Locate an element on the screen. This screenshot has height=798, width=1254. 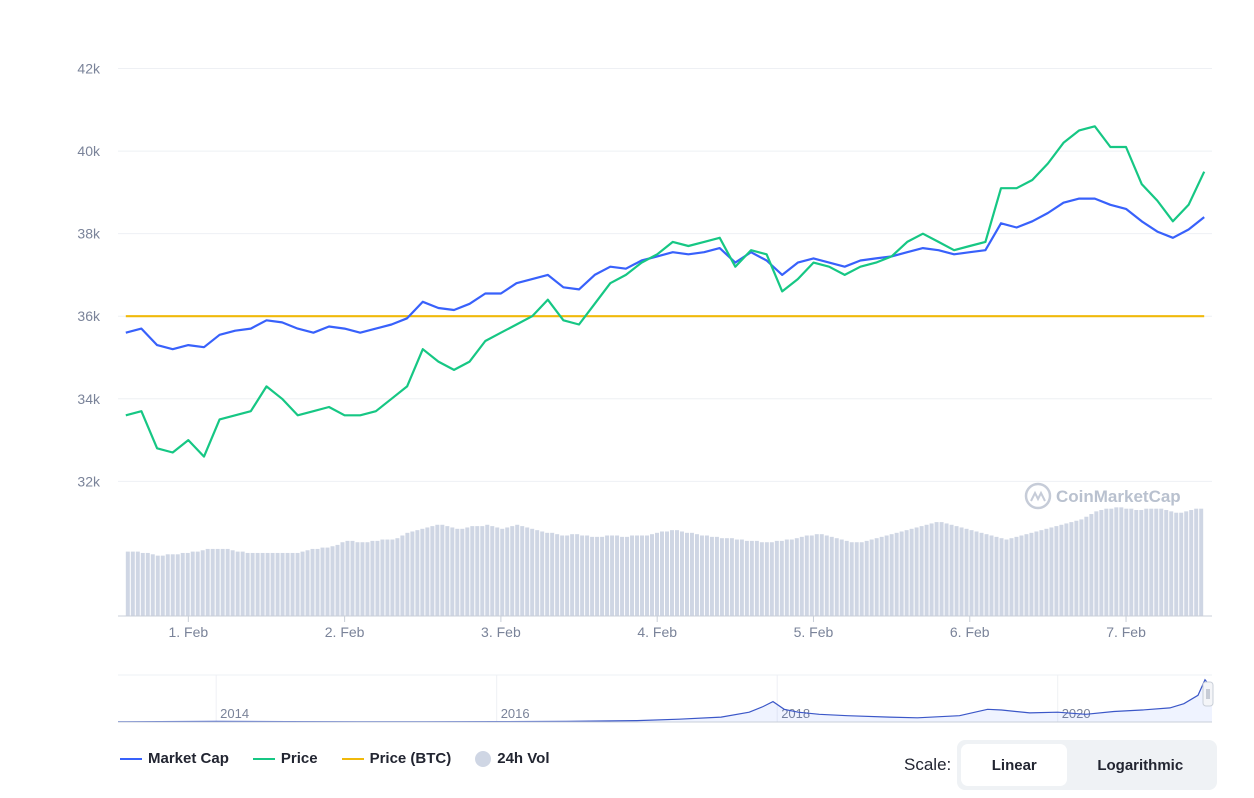
legend-label-24h-vol: 24h Vol is located at coordinates (523, 758).